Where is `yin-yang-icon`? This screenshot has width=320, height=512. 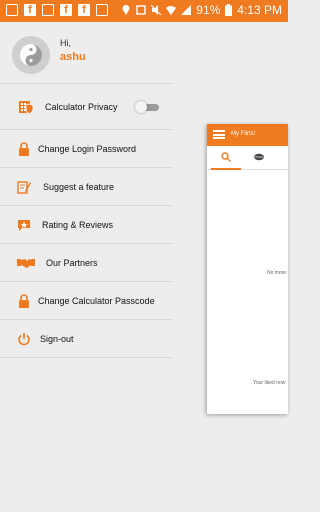 yin-yang-icon is located at coordinates (31, 55).